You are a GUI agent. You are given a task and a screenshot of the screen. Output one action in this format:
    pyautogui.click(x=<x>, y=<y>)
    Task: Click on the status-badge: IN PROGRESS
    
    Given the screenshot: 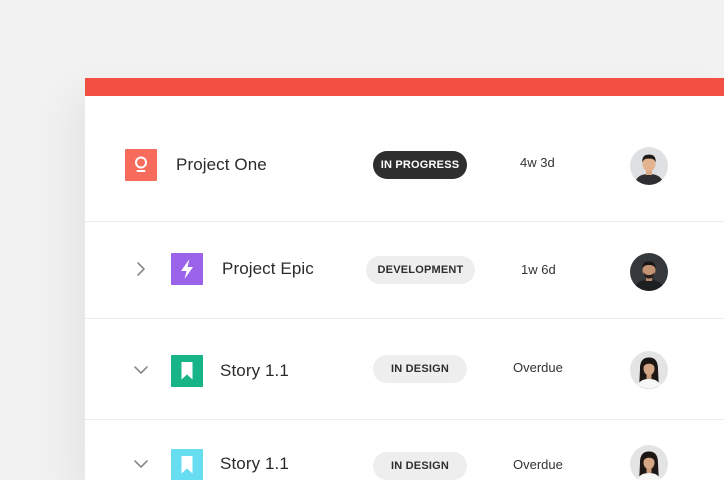 What is the action you would take?
    pyautogui.click(x=420, y=165)
    